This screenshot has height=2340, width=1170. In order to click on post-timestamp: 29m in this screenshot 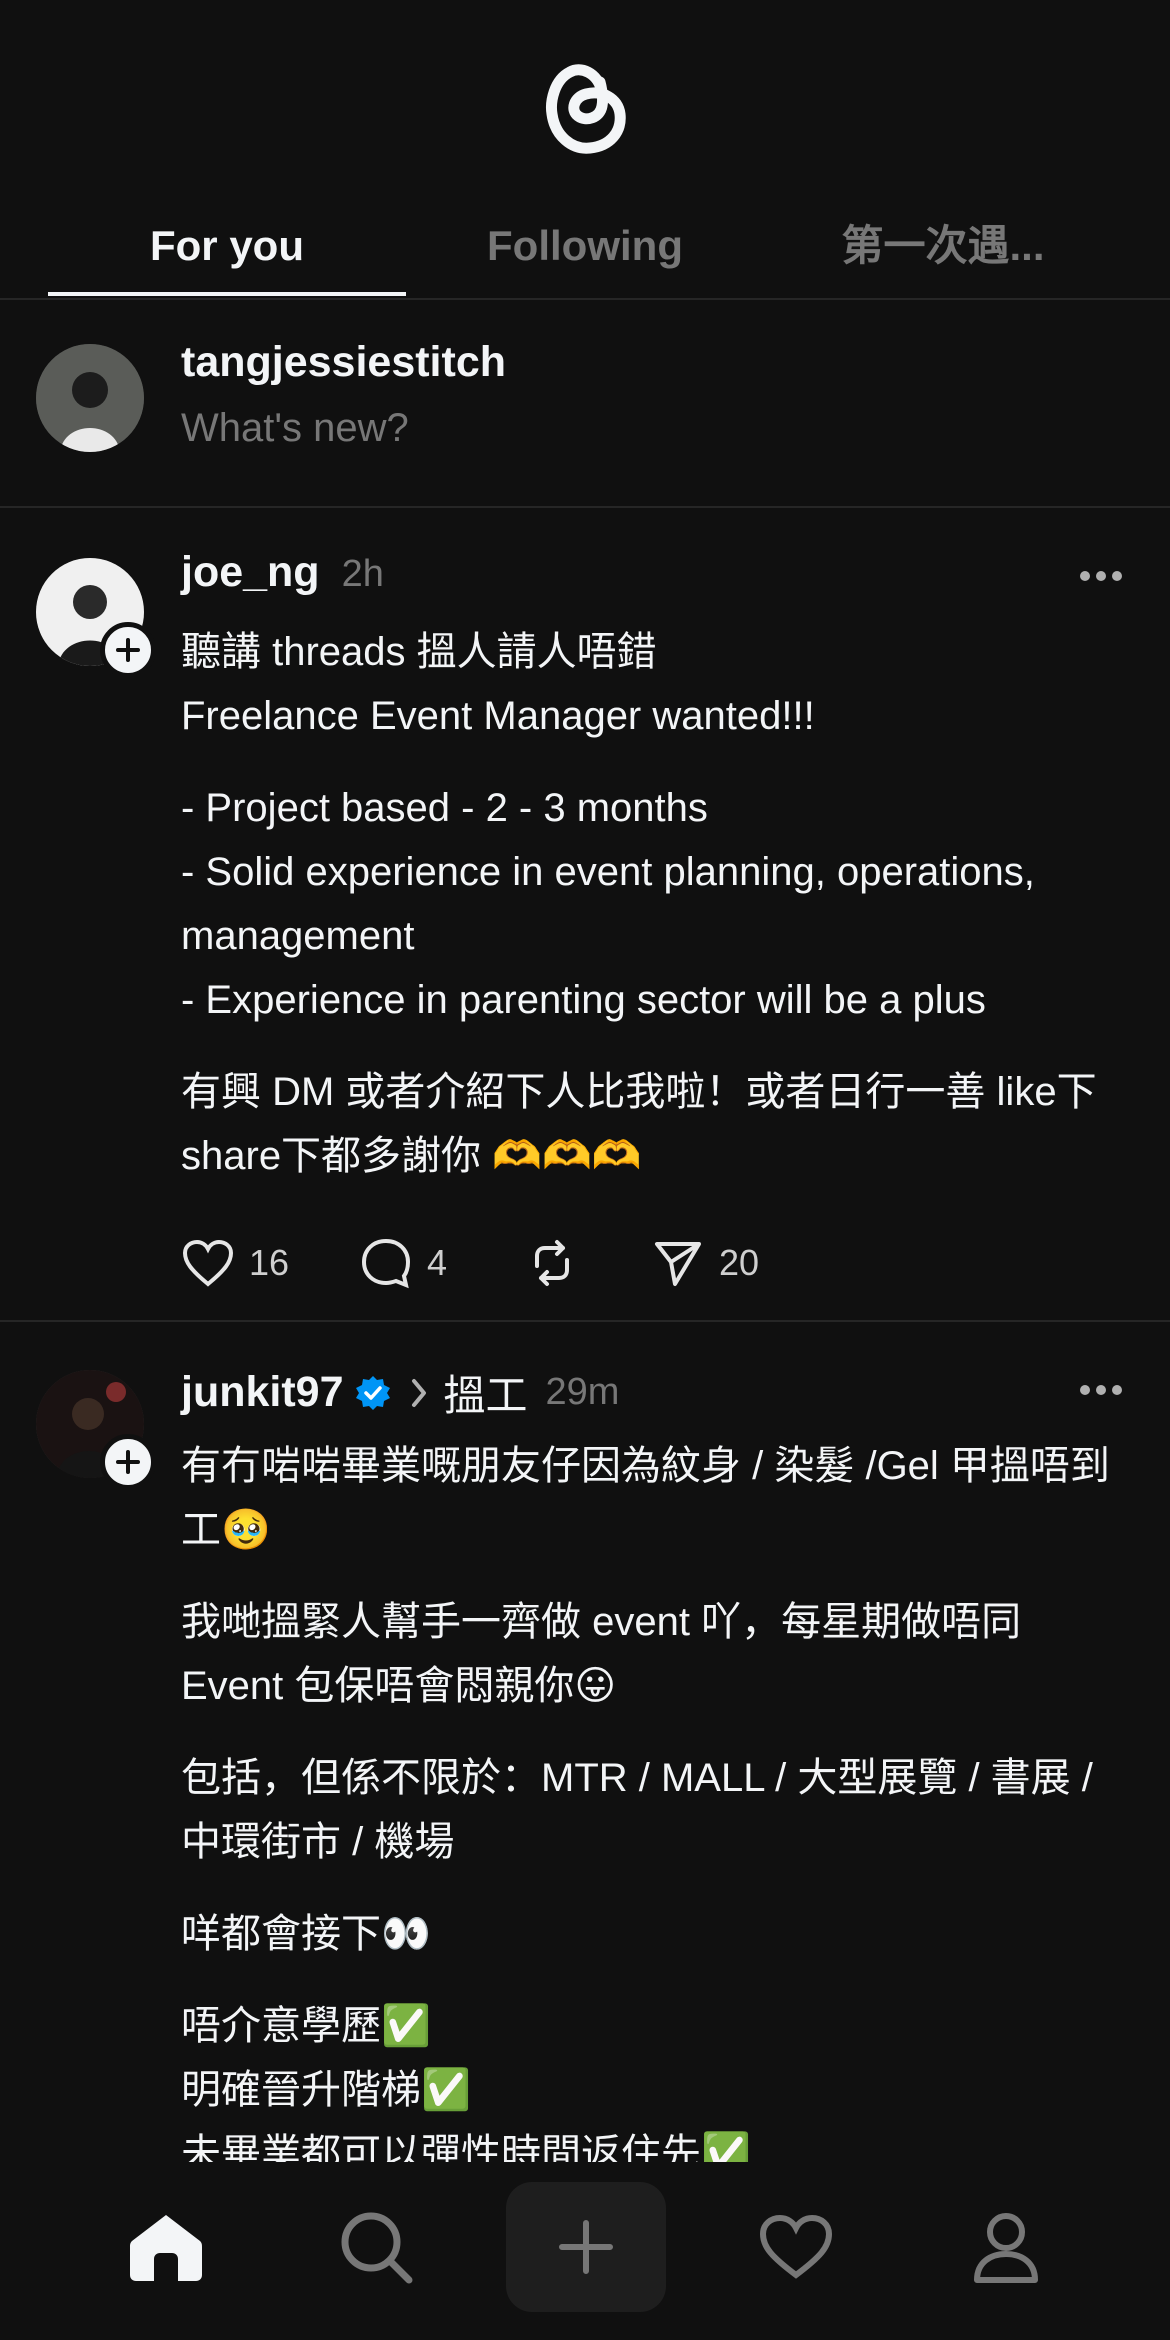, I will do `click(582, 1392)`.